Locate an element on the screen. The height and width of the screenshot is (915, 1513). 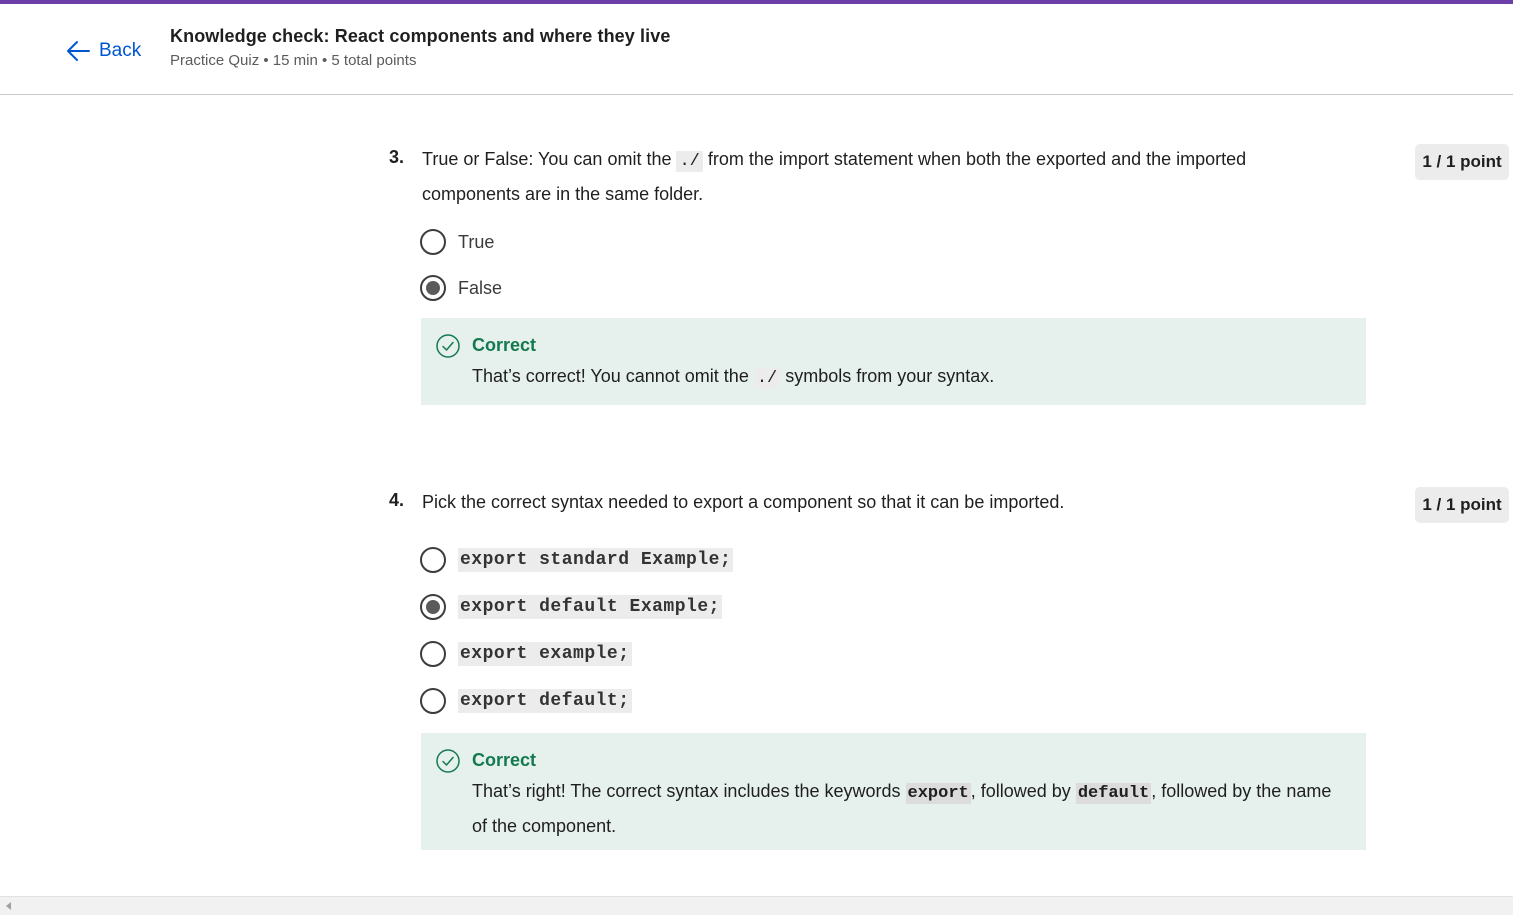
option-false: False is located at coordinates (461, 288).